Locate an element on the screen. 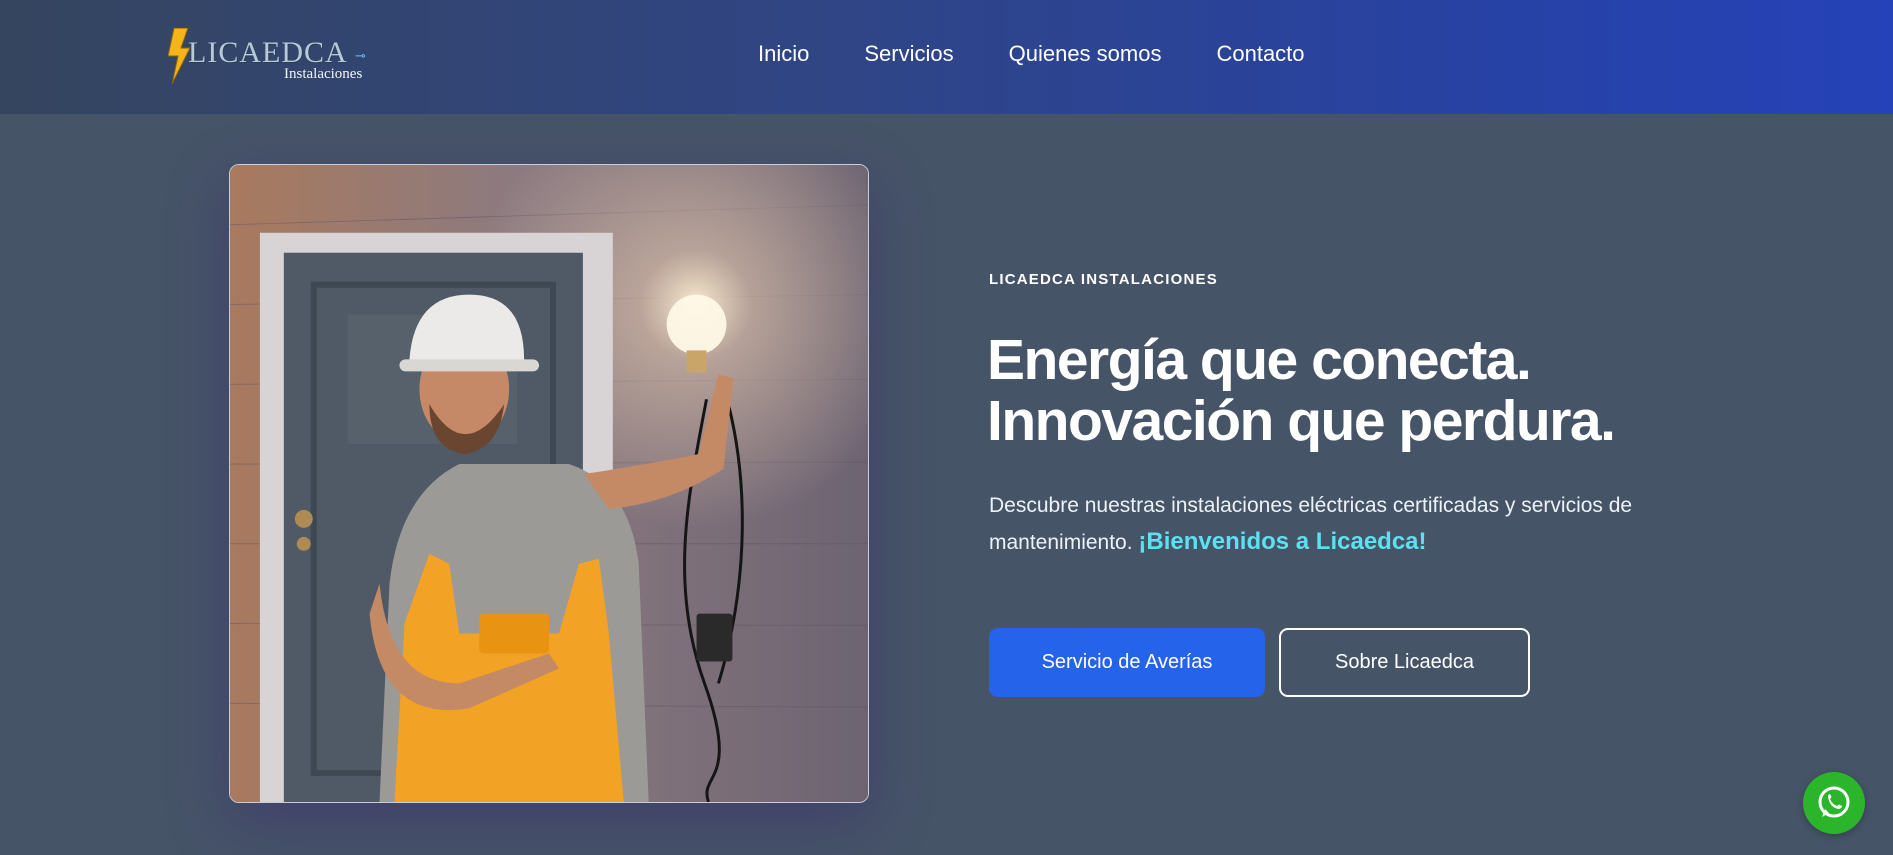  nav-item-quienes-somos: Quienes somos is located at coordinates (1085, 54).